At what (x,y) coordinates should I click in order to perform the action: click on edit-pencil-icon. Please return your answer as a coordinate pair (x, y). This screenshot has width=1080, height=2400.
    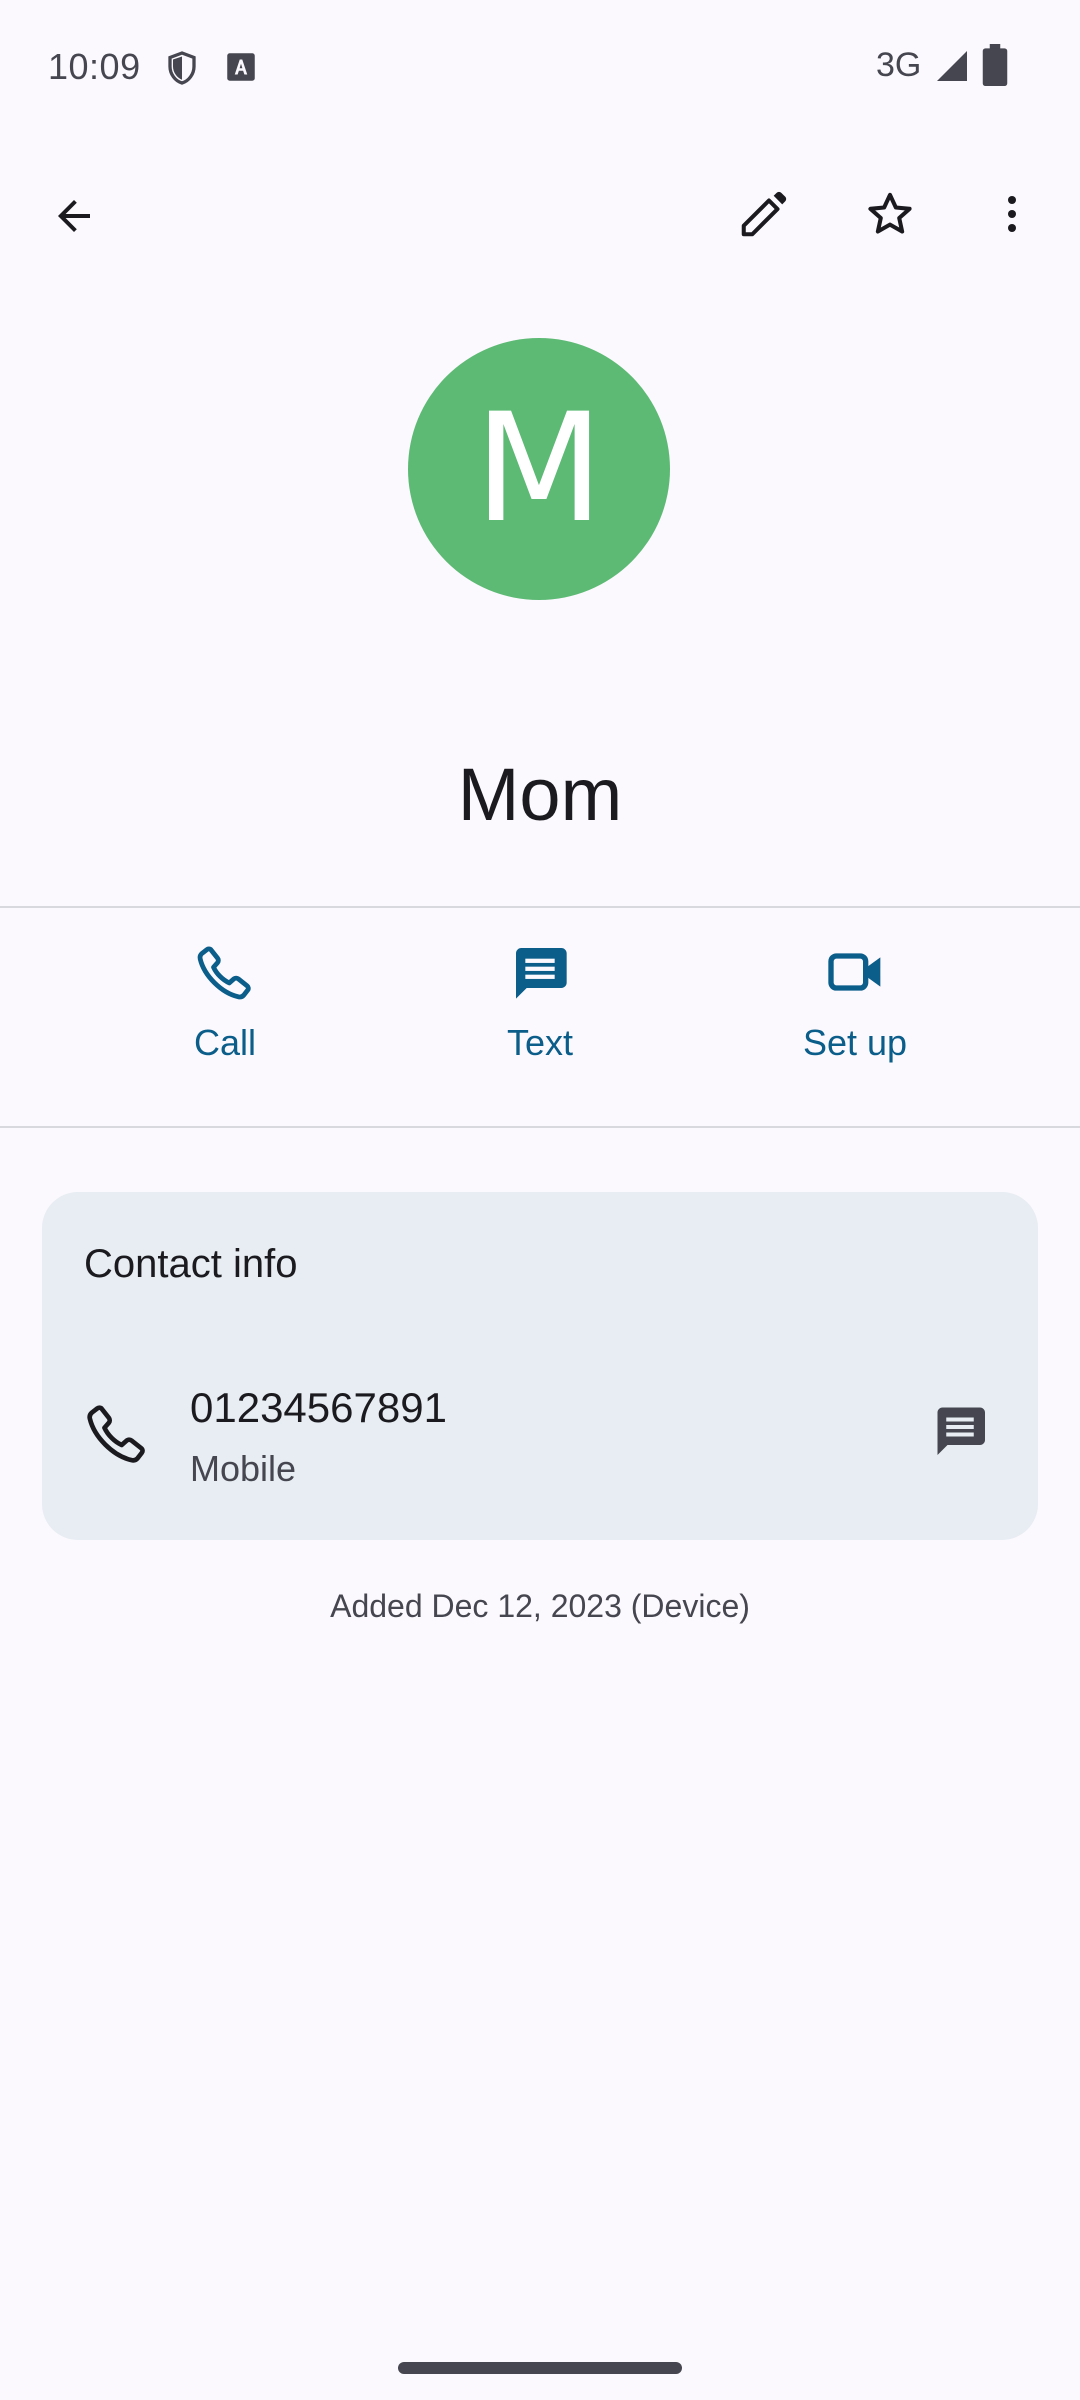
    Looking at the image, I should click on (764, 214).